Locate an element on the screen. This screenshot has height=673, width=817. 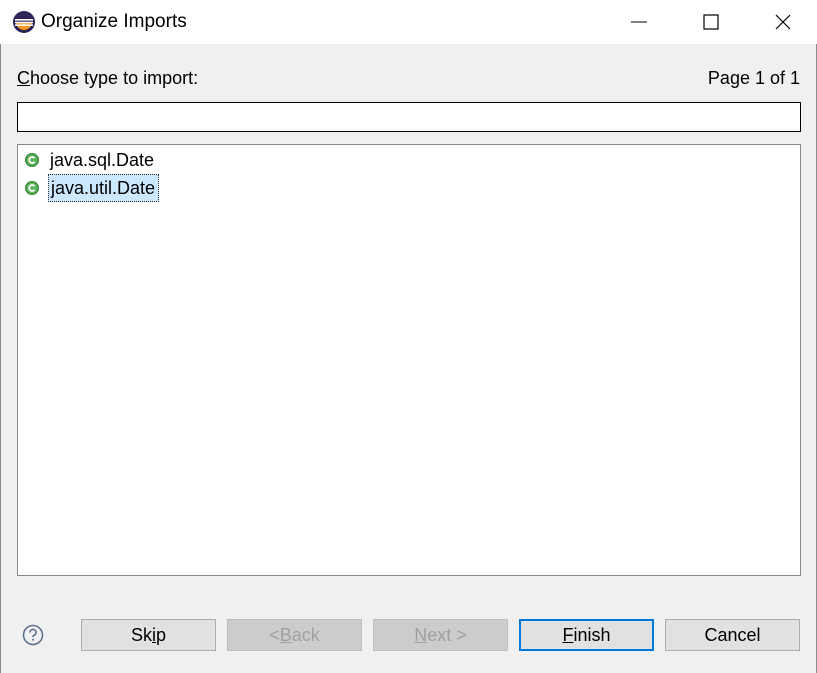
accelerator-key: B is located at coordinates (285, 634).